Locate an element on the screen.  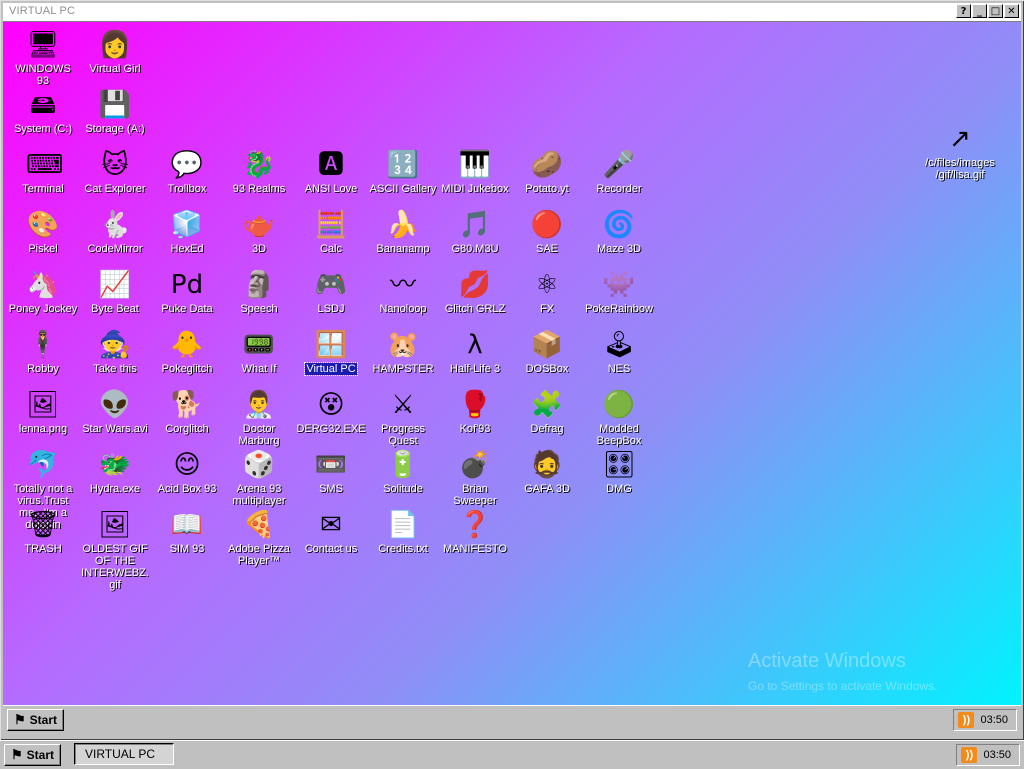
desktop-icon-dmg: 🎛 DMG is located at coordinates (619, 471).